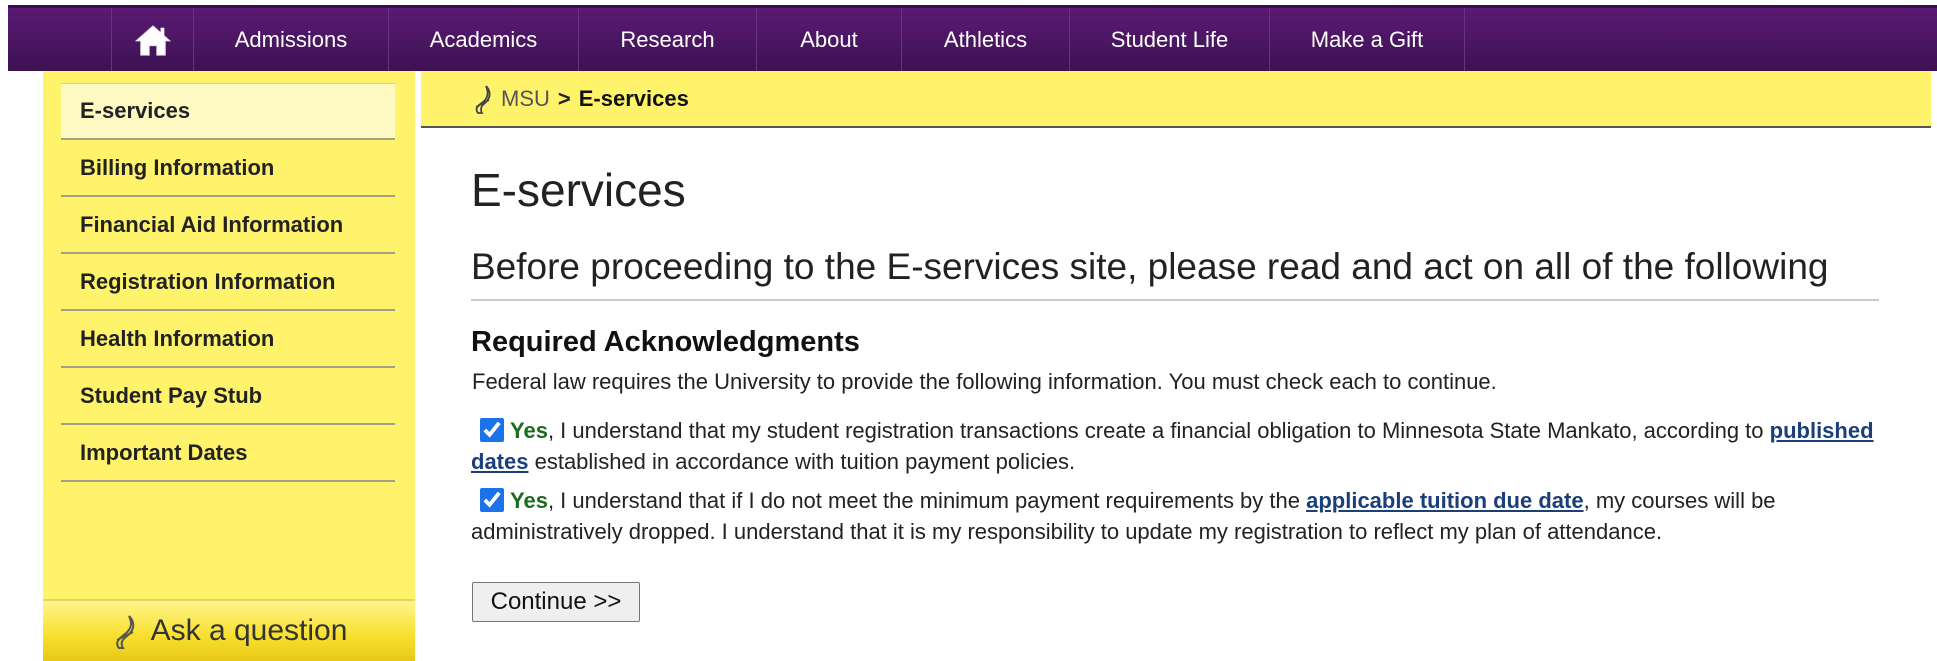 The image size is (1937, 661). Describe the element at coordinates (556, 602) in the screenshot. I see `continue-button: Continue >>` at that location.